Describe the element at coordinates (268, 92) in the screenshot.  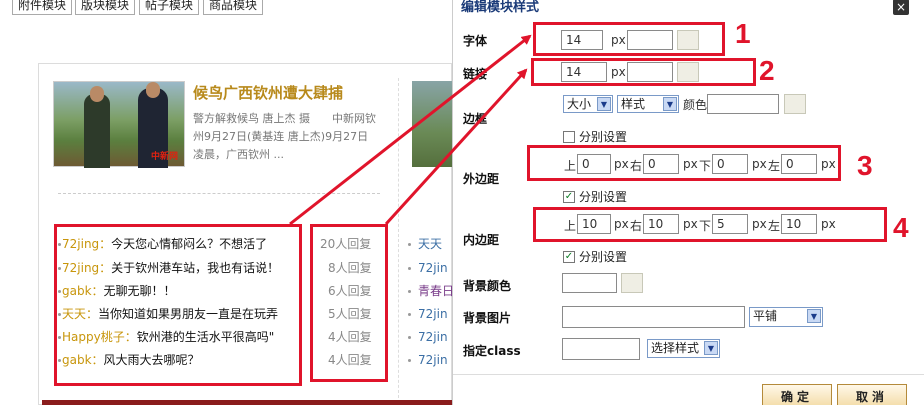
I see `news-headline: 候鸟广西钦州遭大肆捕` at that location.